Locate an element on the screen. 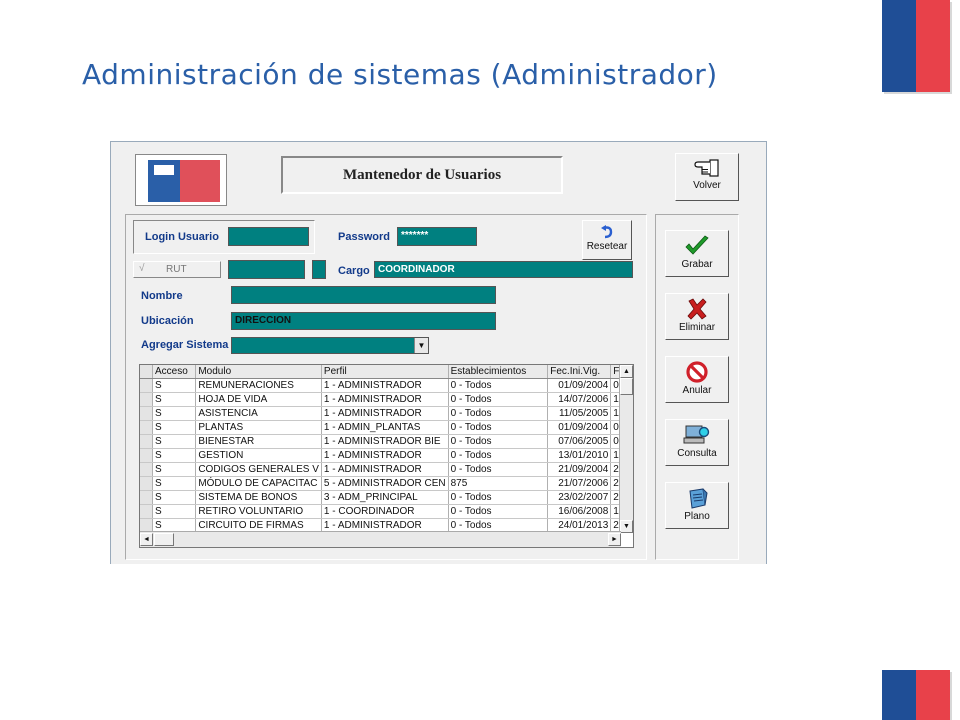  col-header-modulo: Modulo is located at coordinates (258, 372).